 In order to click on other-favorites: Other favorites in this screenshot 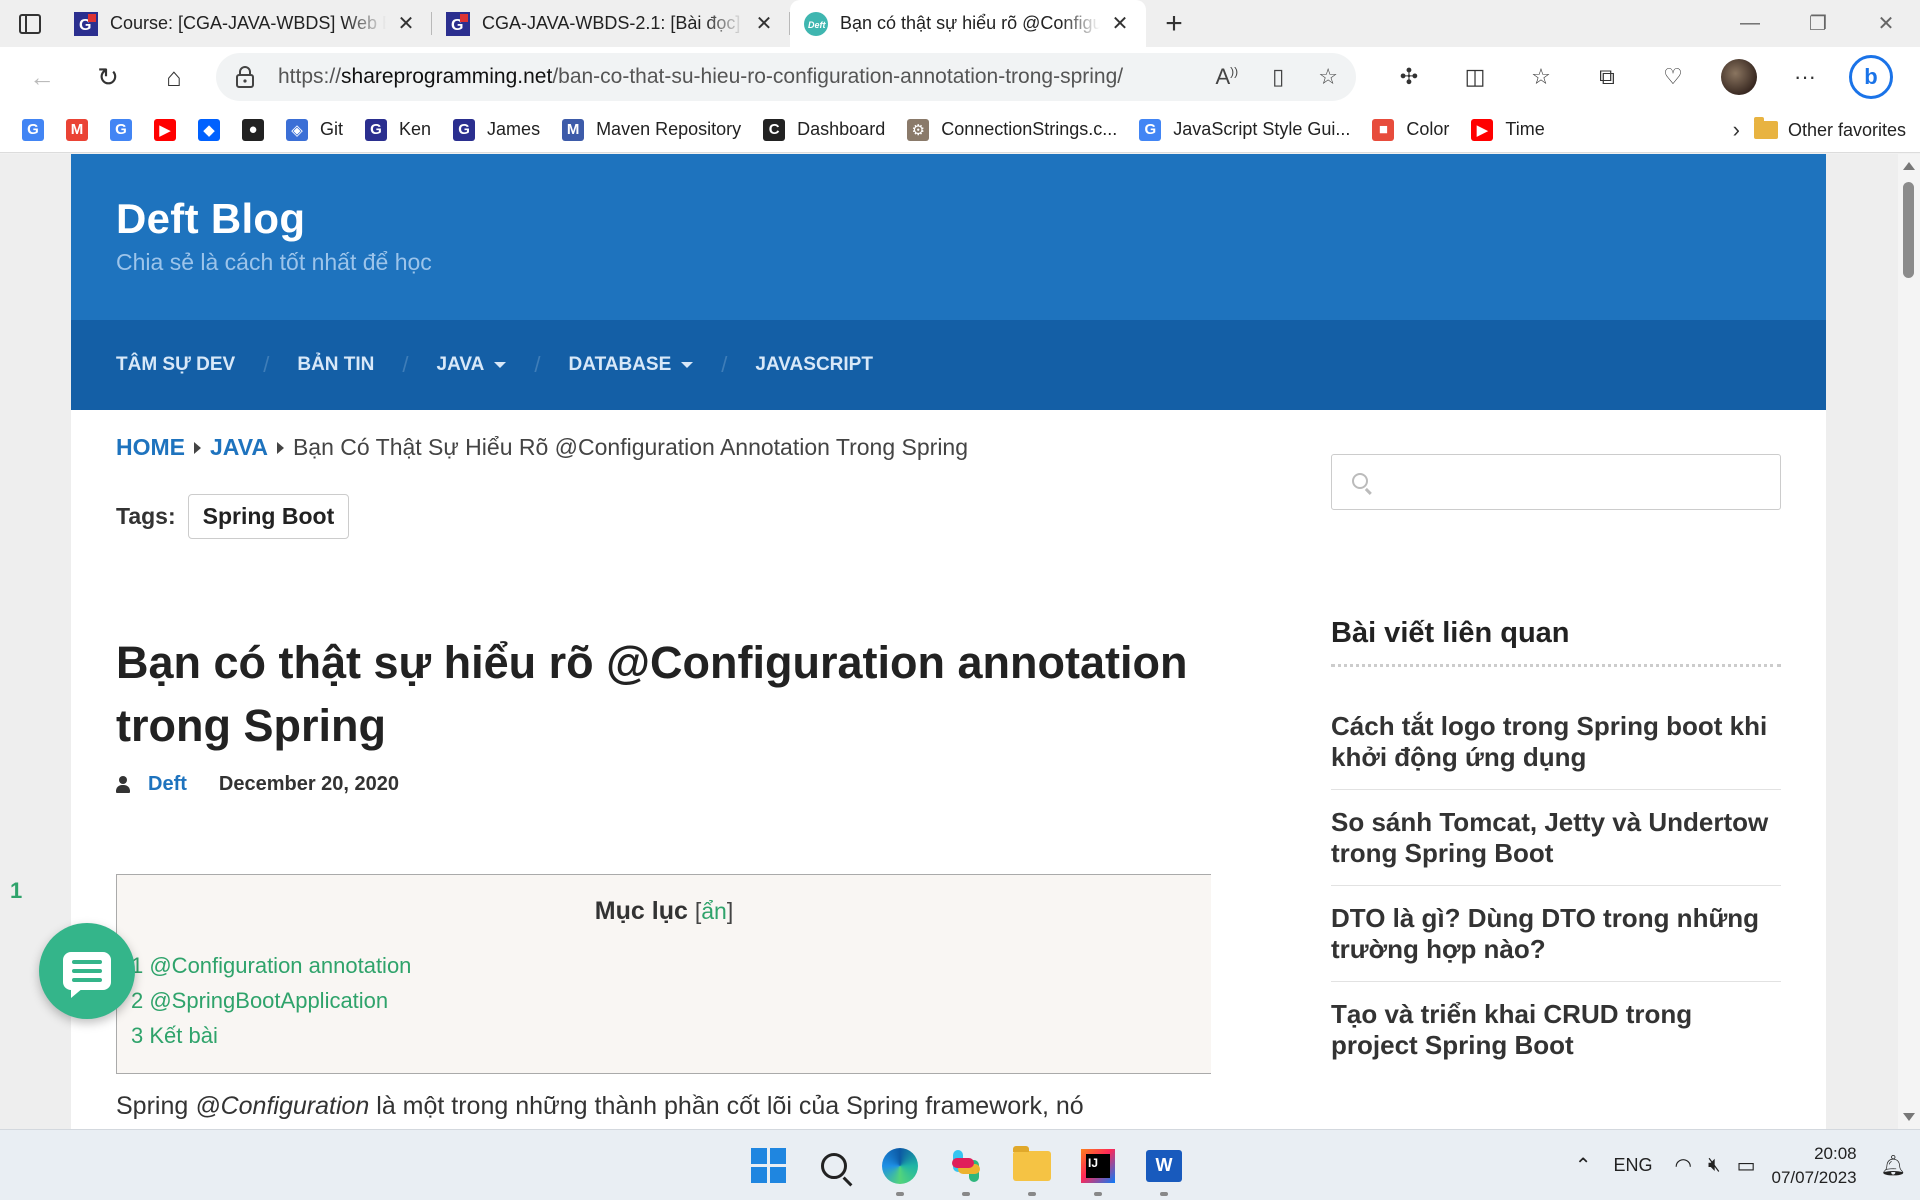, I will do `click(1829, 130)`.